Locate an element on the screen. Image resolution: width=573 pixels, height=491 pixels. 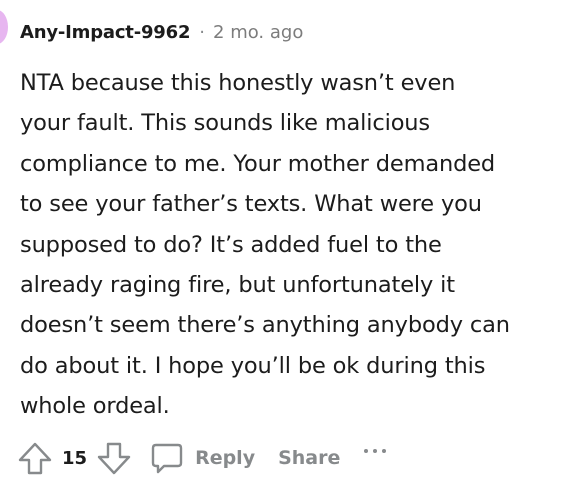
downvote-arrow-icon is located at coordinates (114, 458).